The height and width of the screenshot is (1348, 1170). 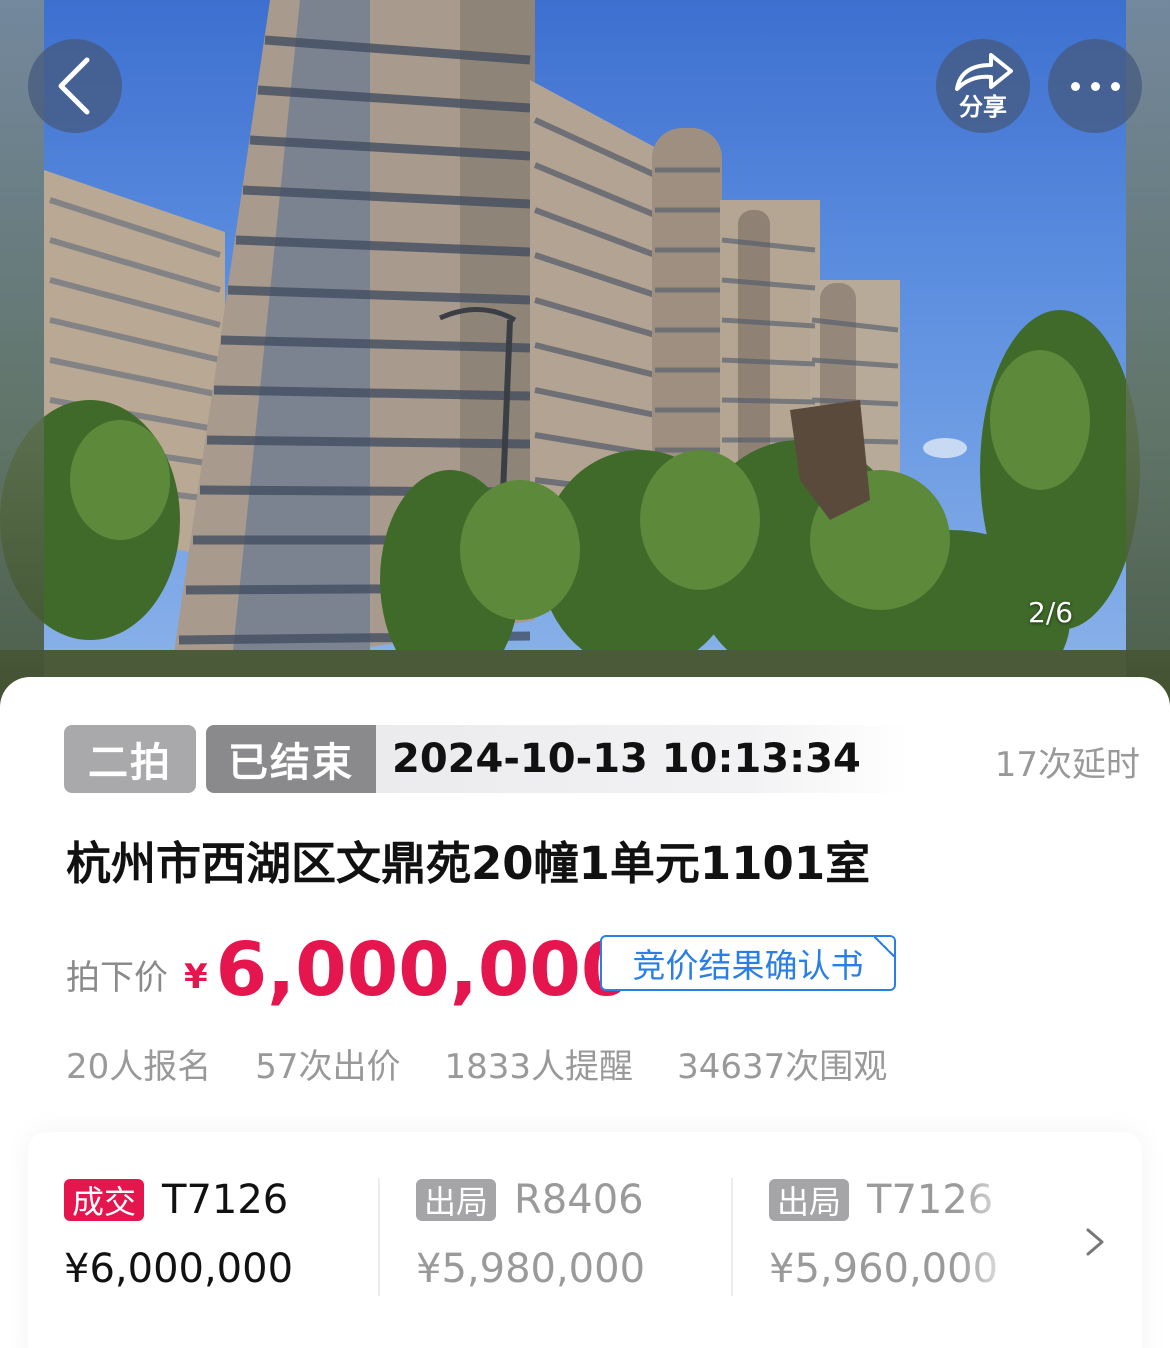 What do you see at coordinates (179, 1269) in the screenshot?
I see `bid-amount: ¥6,000,000` at bounding box center [179, 1269].